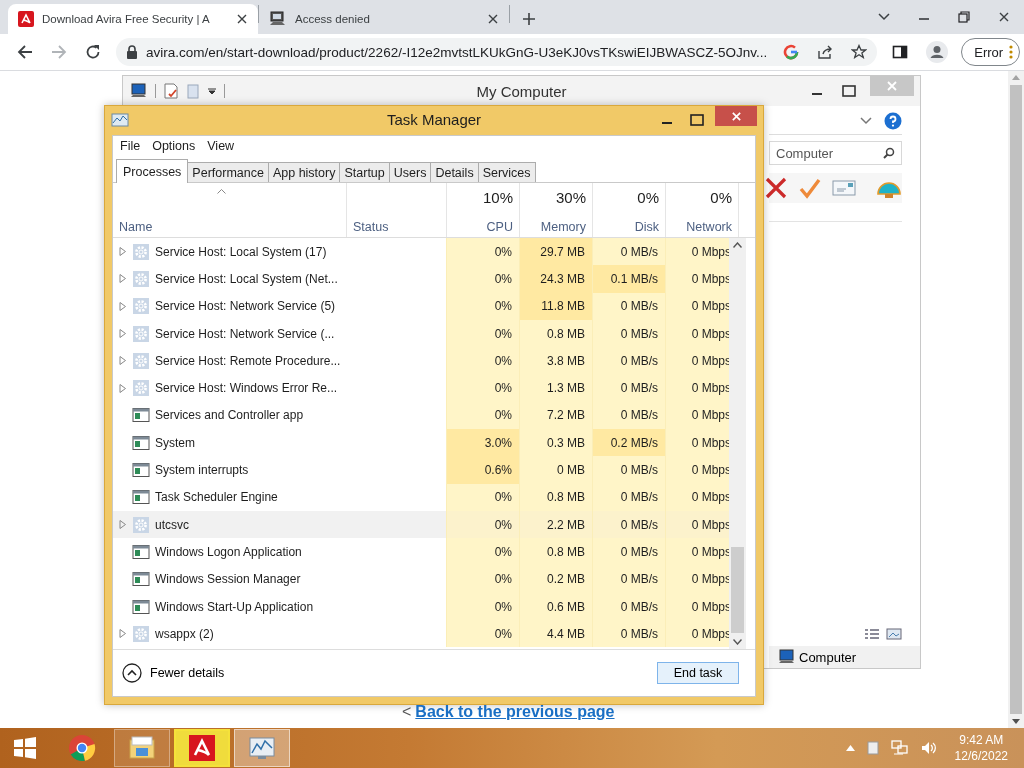 The width and height of the screenshot is (1024, 768). What do you see at coordinates (482, 210) in the screenshot?
I see `column-header: 10% CPU` at bounding box center [482, 210].